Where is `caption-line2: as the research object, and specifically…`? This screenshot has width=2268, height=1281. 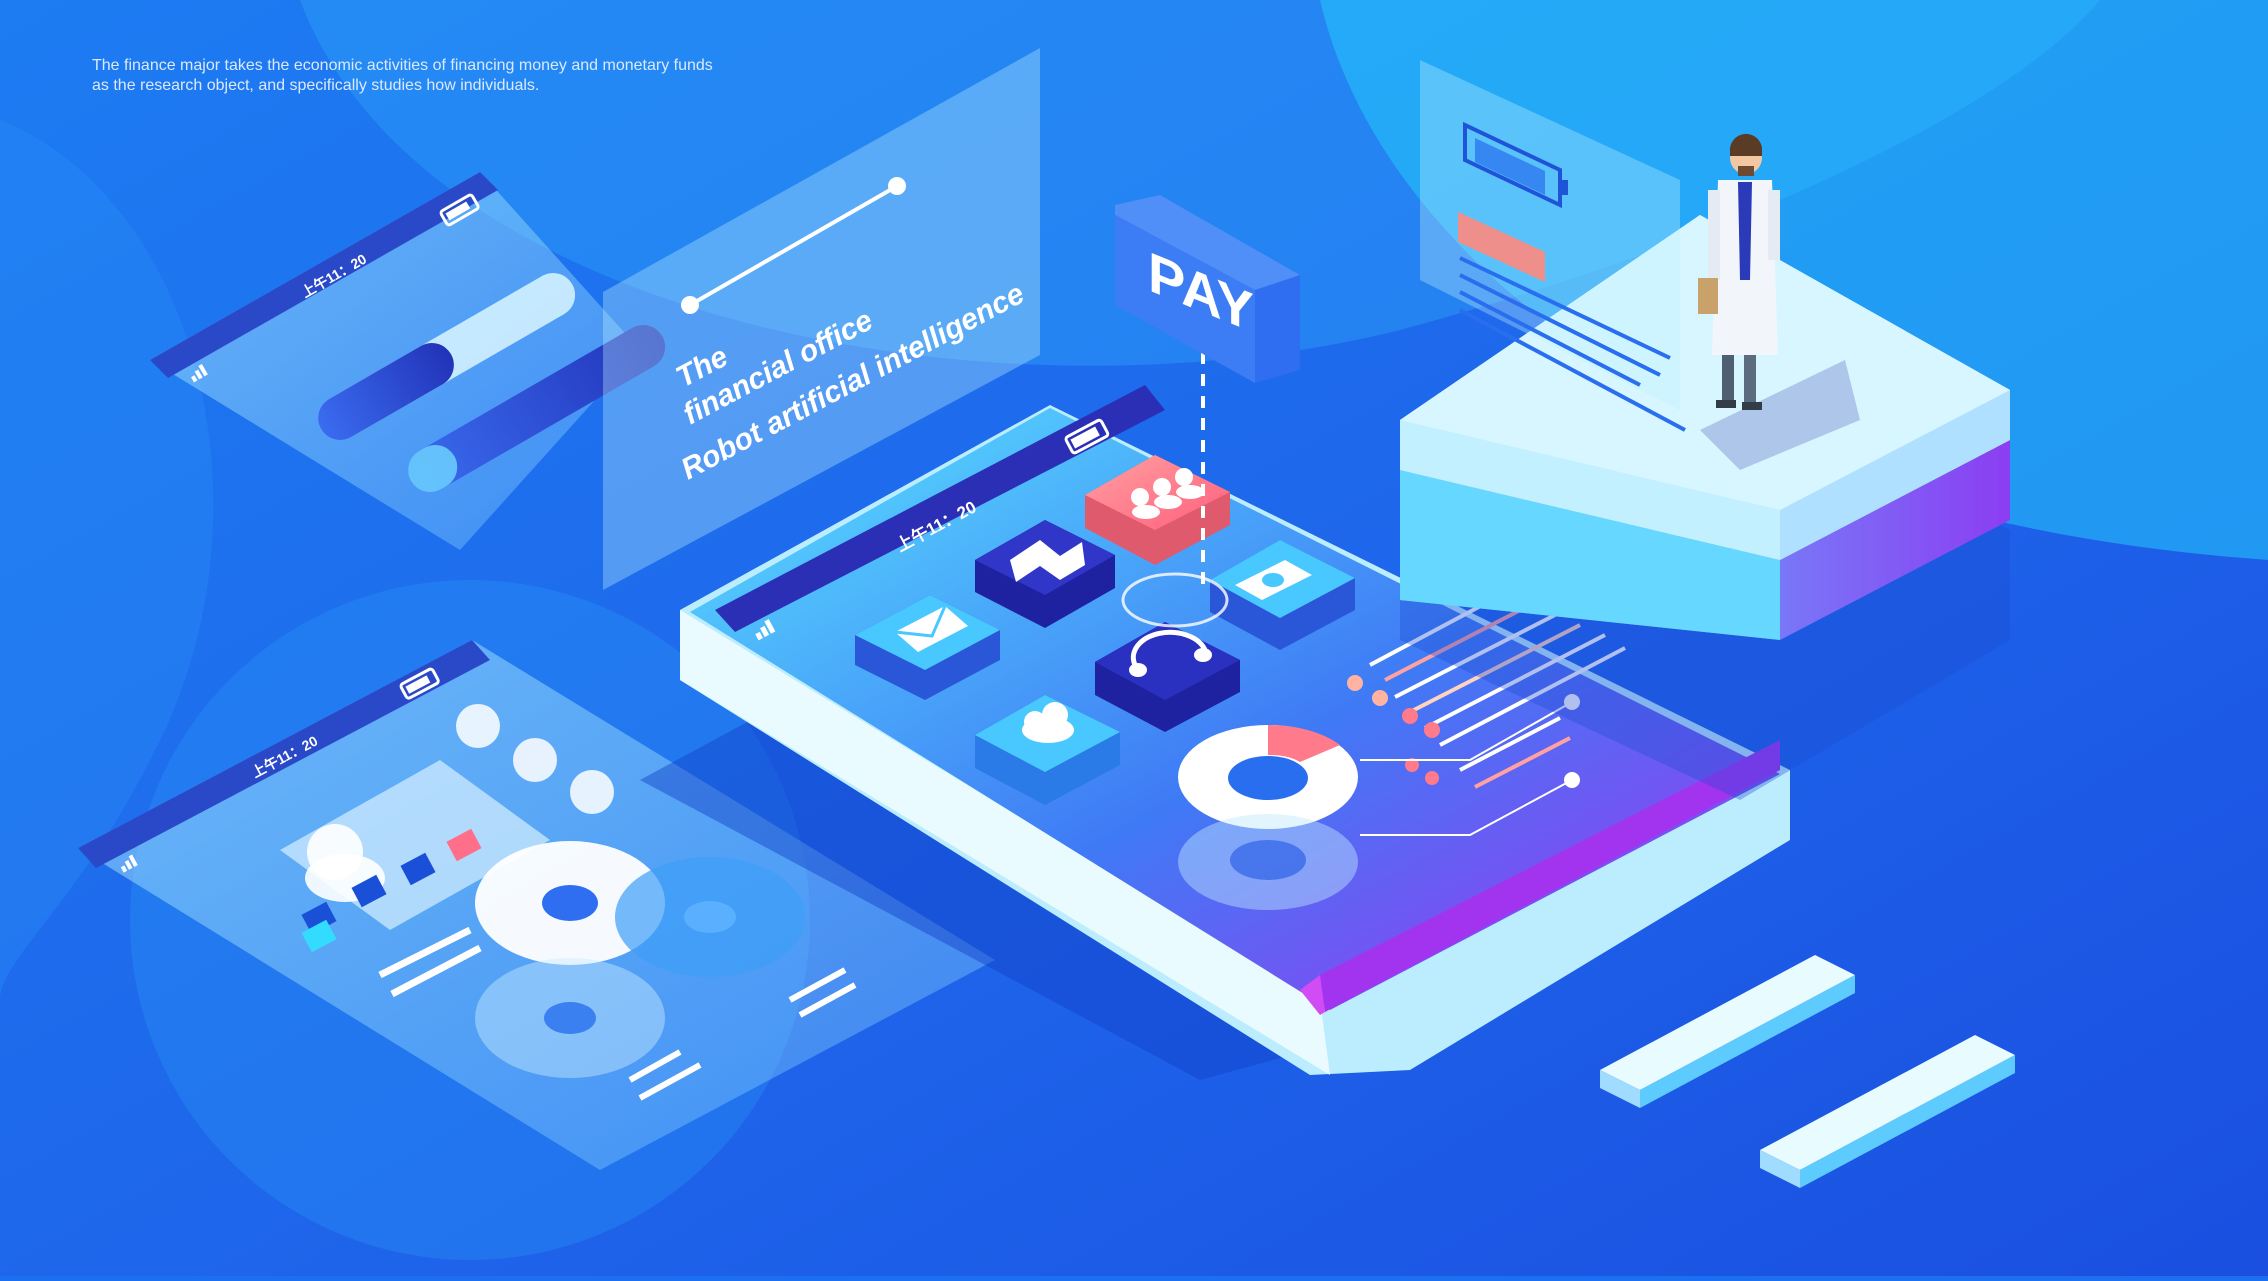
caption-line2: as the research object, and specifically… is located at coordinates (316, 85).